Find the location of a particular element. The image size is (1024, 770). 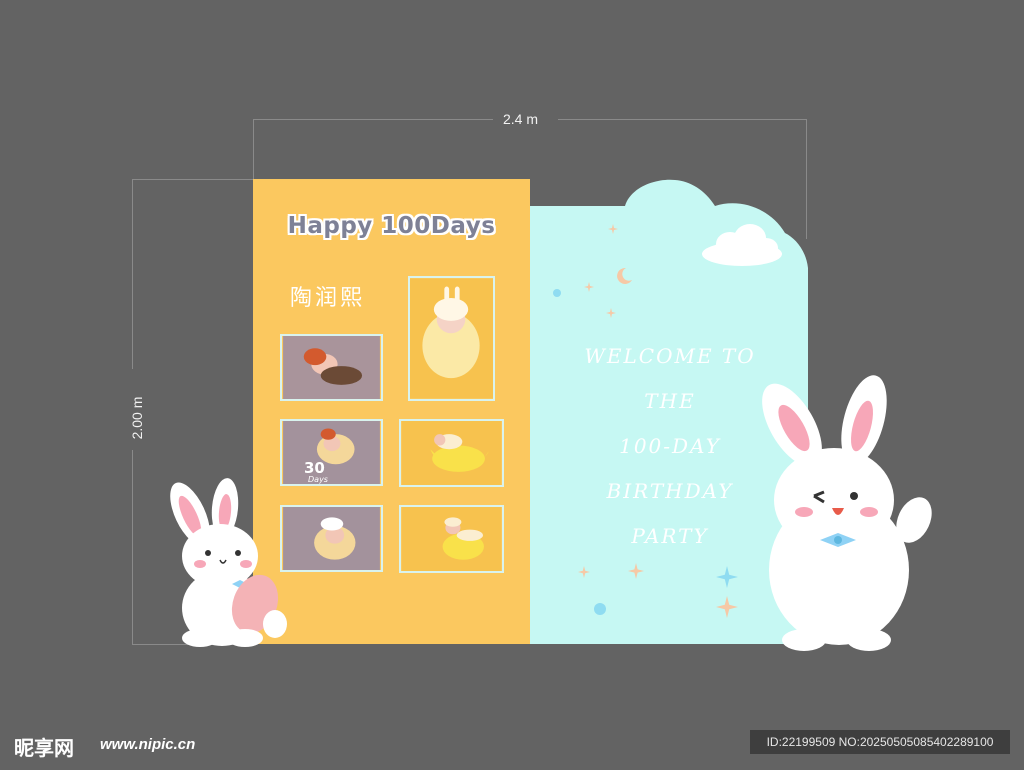

width-dimension-line-left is located at coordinates (373, 119).